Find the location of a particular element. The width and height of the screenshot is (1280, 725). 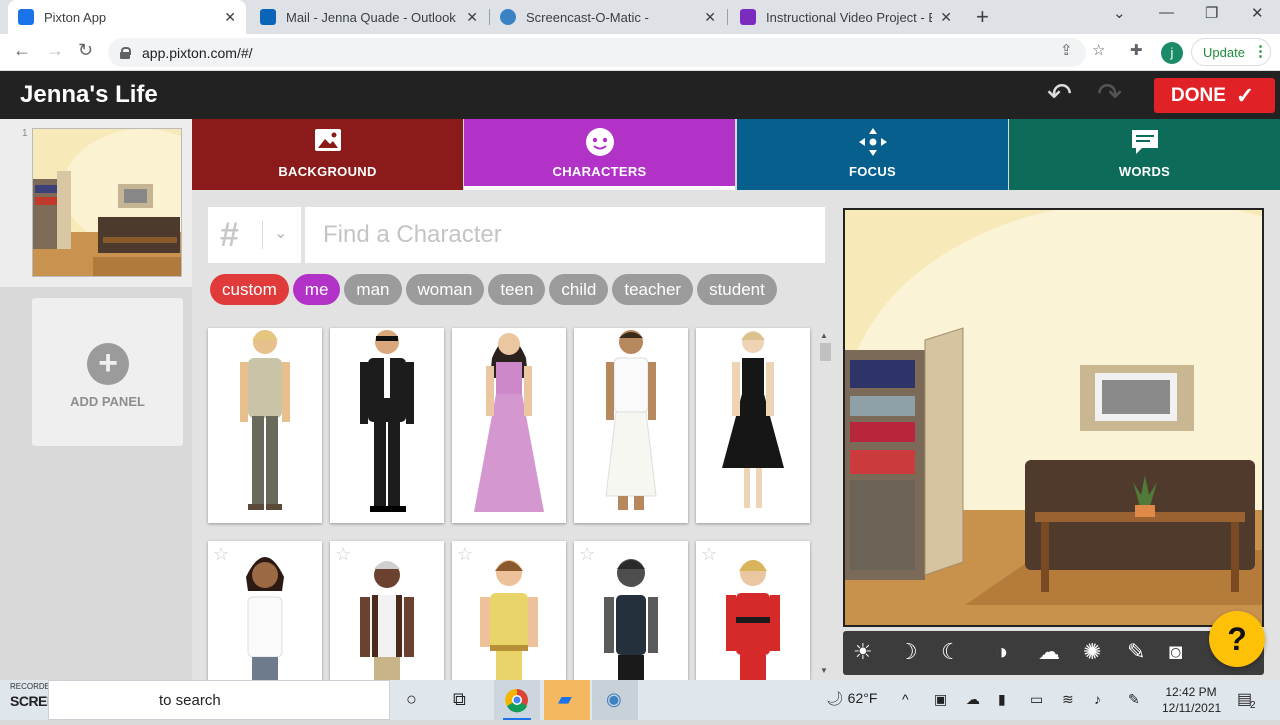

browser-tab-pixton: Pixton App ✕ is located at coordinates (127, 17).